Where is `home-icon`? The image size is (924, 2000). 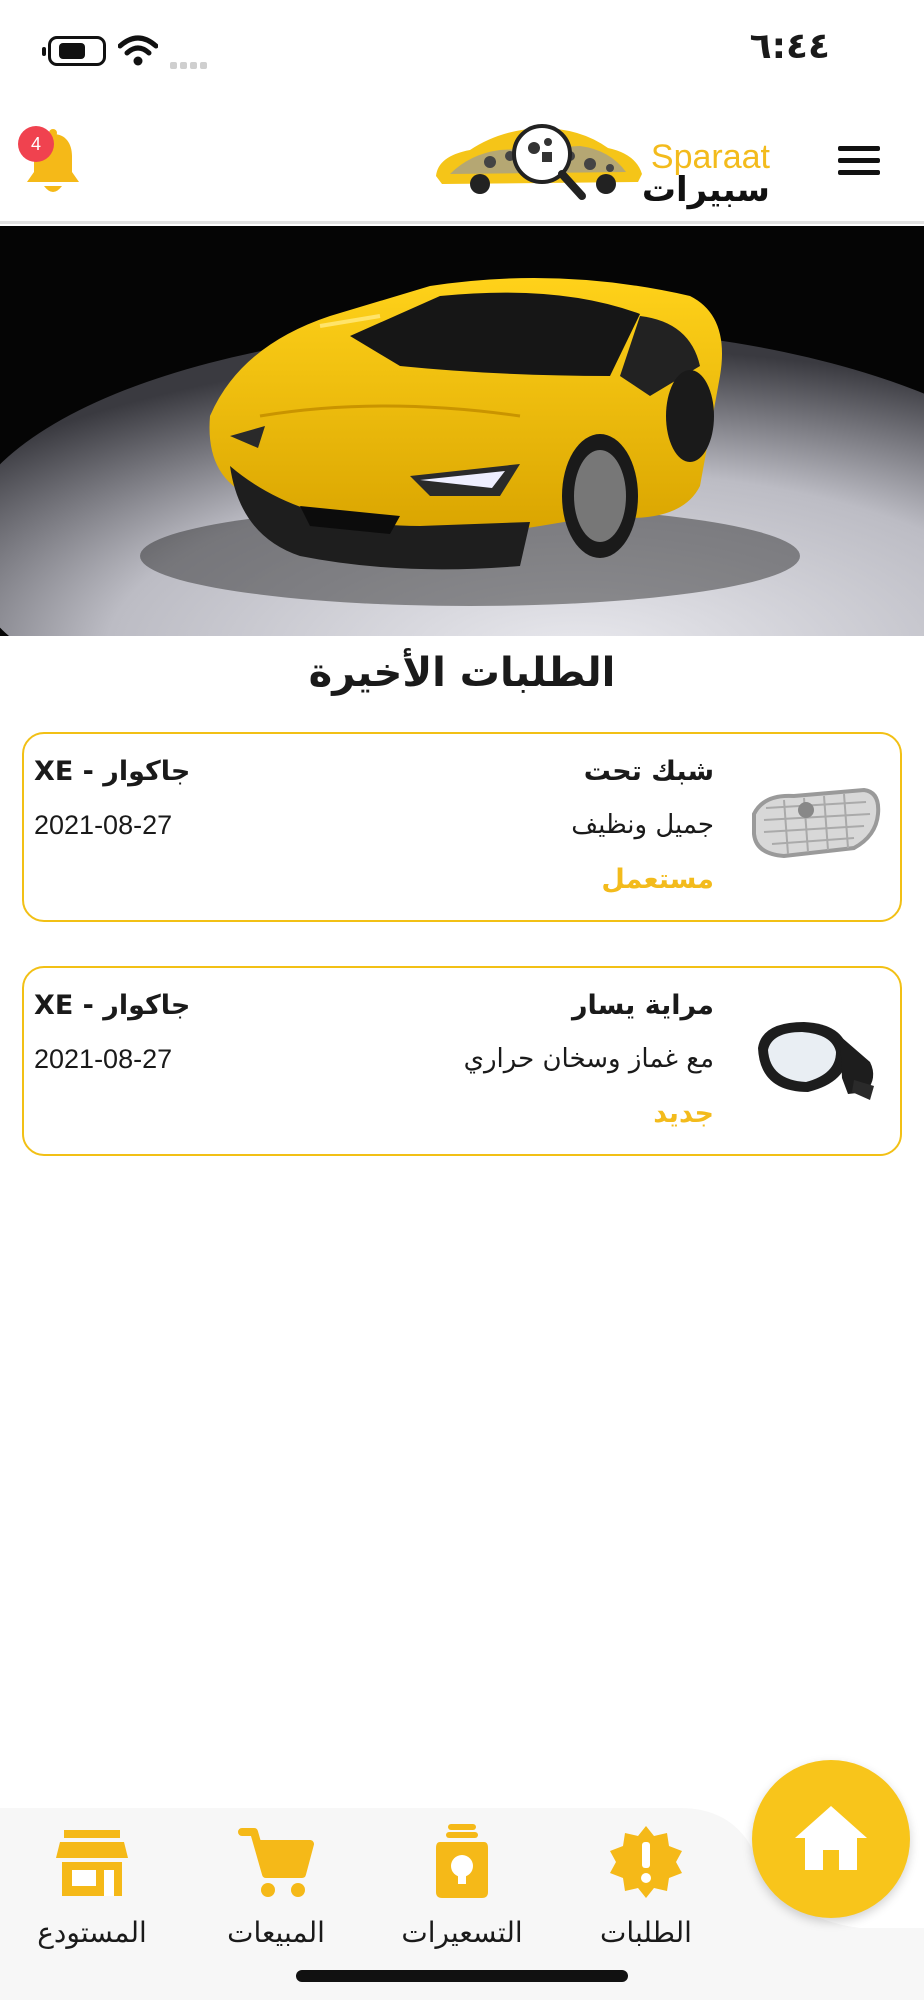 home-icon is located at coordinates (831, 1838).